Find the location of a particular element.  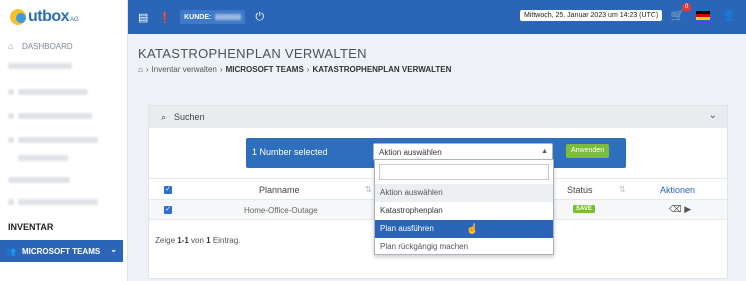

logo-mark is located at coordinates (18, 17).